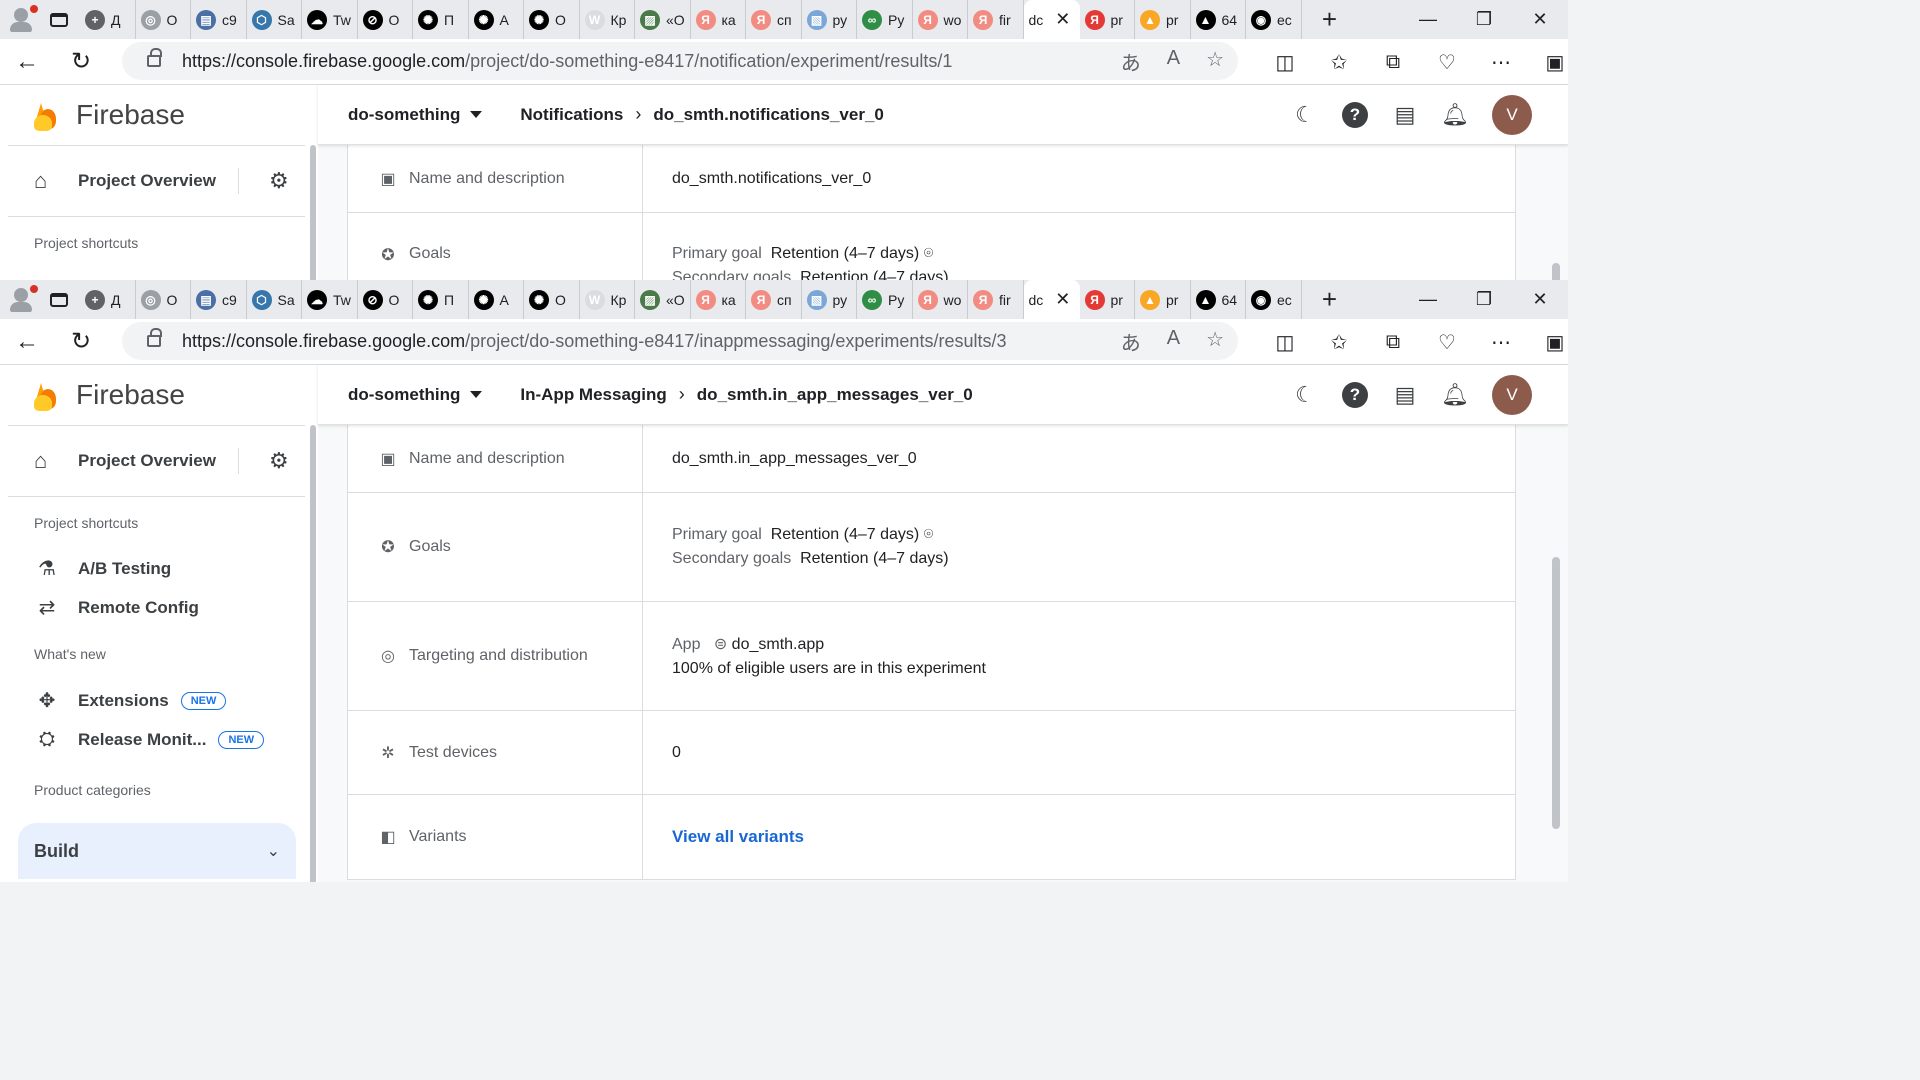 This screenshot has height=1080, width=1920. I want to click on sidebar-item-release-monitoring: ⛭ Release Monit... NEW, so click(156, 739).